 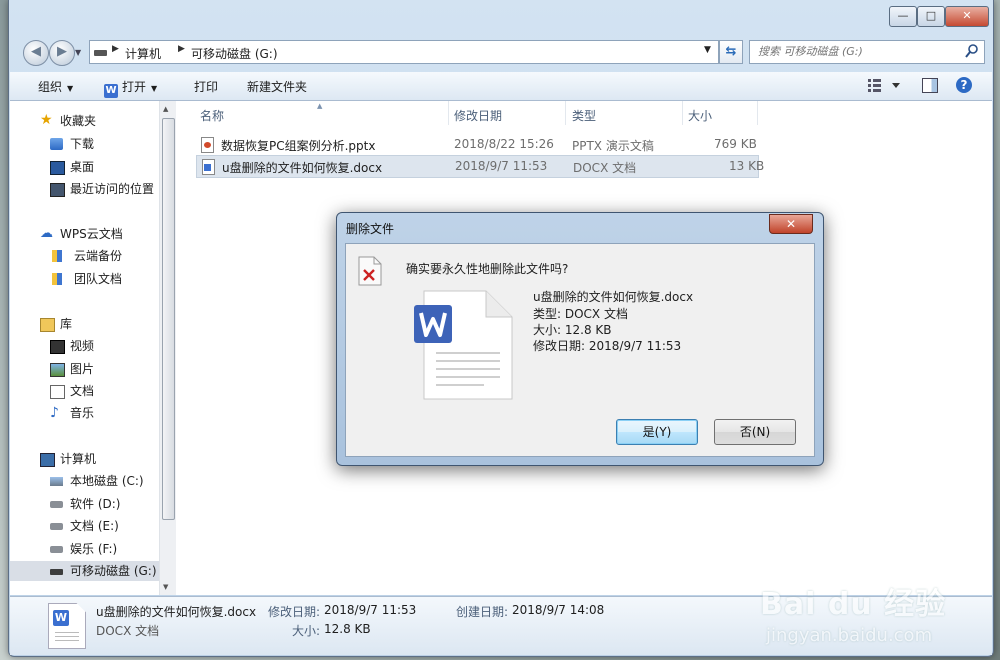 I want to click on sort-arrow-icon: ▲, so click(x=320, y=106).